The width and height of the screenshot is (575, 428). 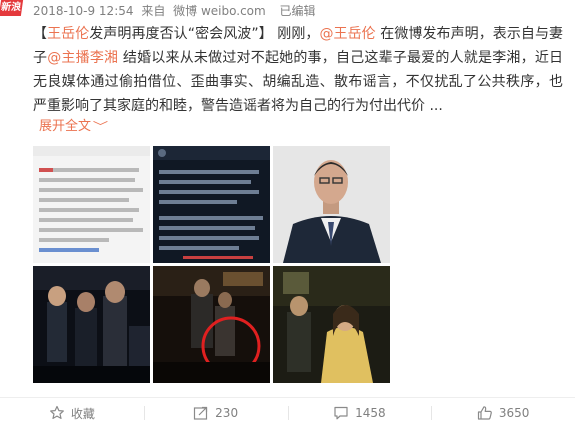 What do you see at coordinates (219, 11) in the screenshot?
I see `post-source-link: 微博 weibo.com` at bounding box center [219, 11].